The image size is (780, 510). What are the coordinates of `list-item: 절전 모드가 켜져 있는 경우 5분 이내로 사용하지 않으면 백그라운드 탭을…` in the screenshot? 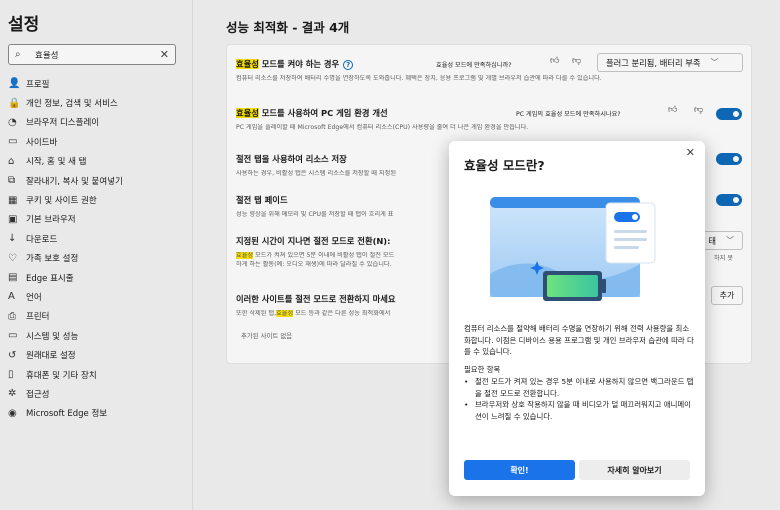 It's located at (579, 387).